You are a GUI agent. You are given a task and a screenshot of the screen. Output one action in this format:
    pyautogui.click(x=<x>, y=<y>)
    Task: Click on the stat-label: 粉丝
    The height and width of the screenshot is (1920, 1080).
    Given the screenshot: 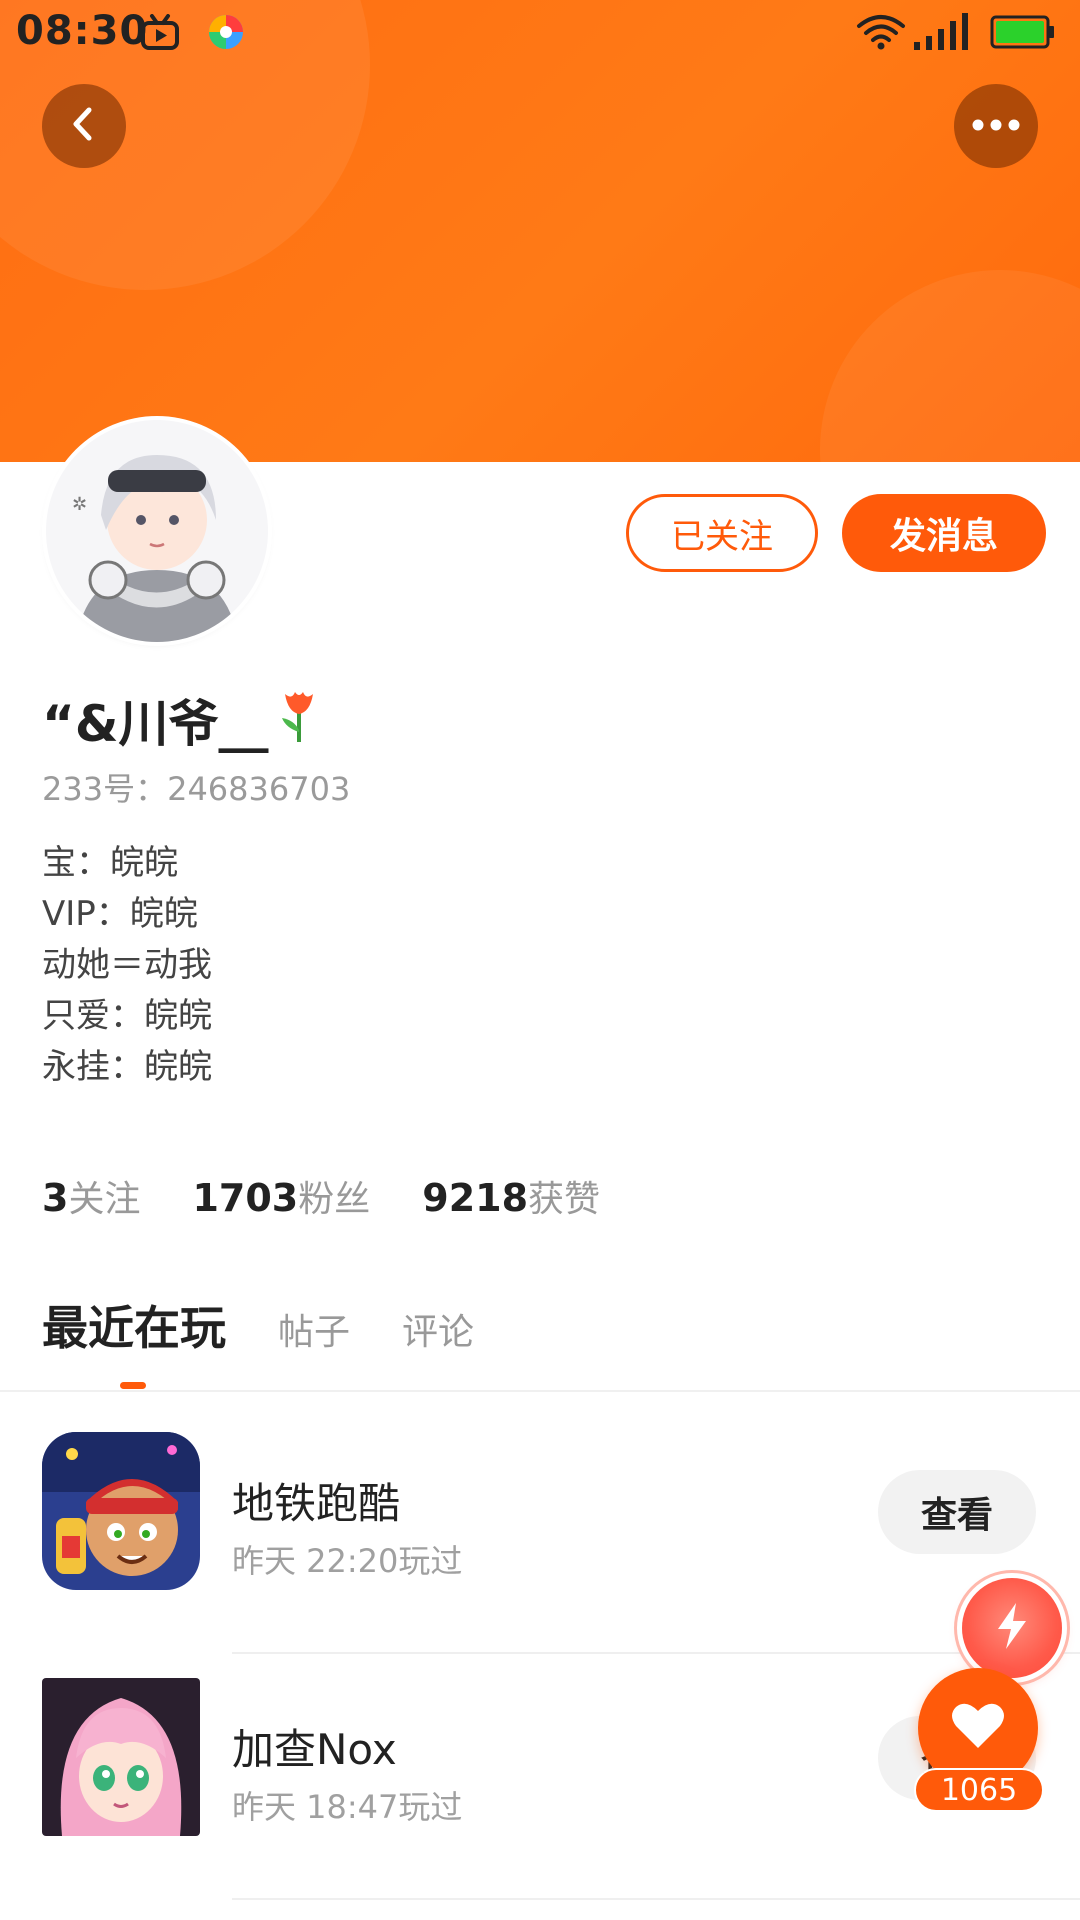 What is the action you would take?
    pyautogui.click(x=334, y=1199)
    